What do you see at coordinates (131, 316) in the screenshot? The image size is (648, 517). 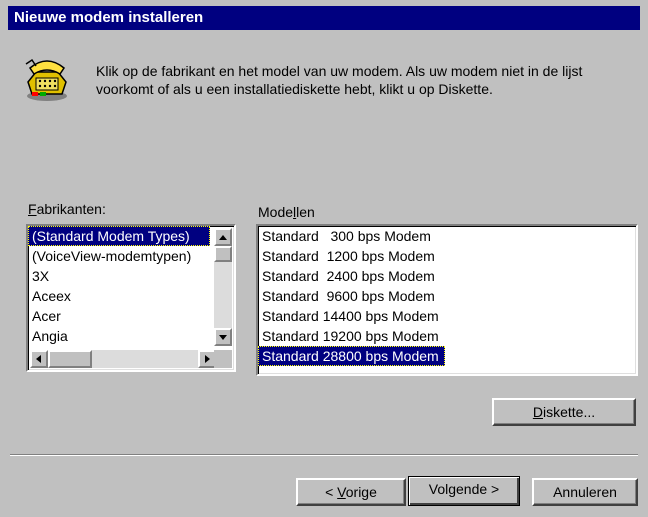 I see `manufacturer-item: Acer` at bounding box center [131, 316].